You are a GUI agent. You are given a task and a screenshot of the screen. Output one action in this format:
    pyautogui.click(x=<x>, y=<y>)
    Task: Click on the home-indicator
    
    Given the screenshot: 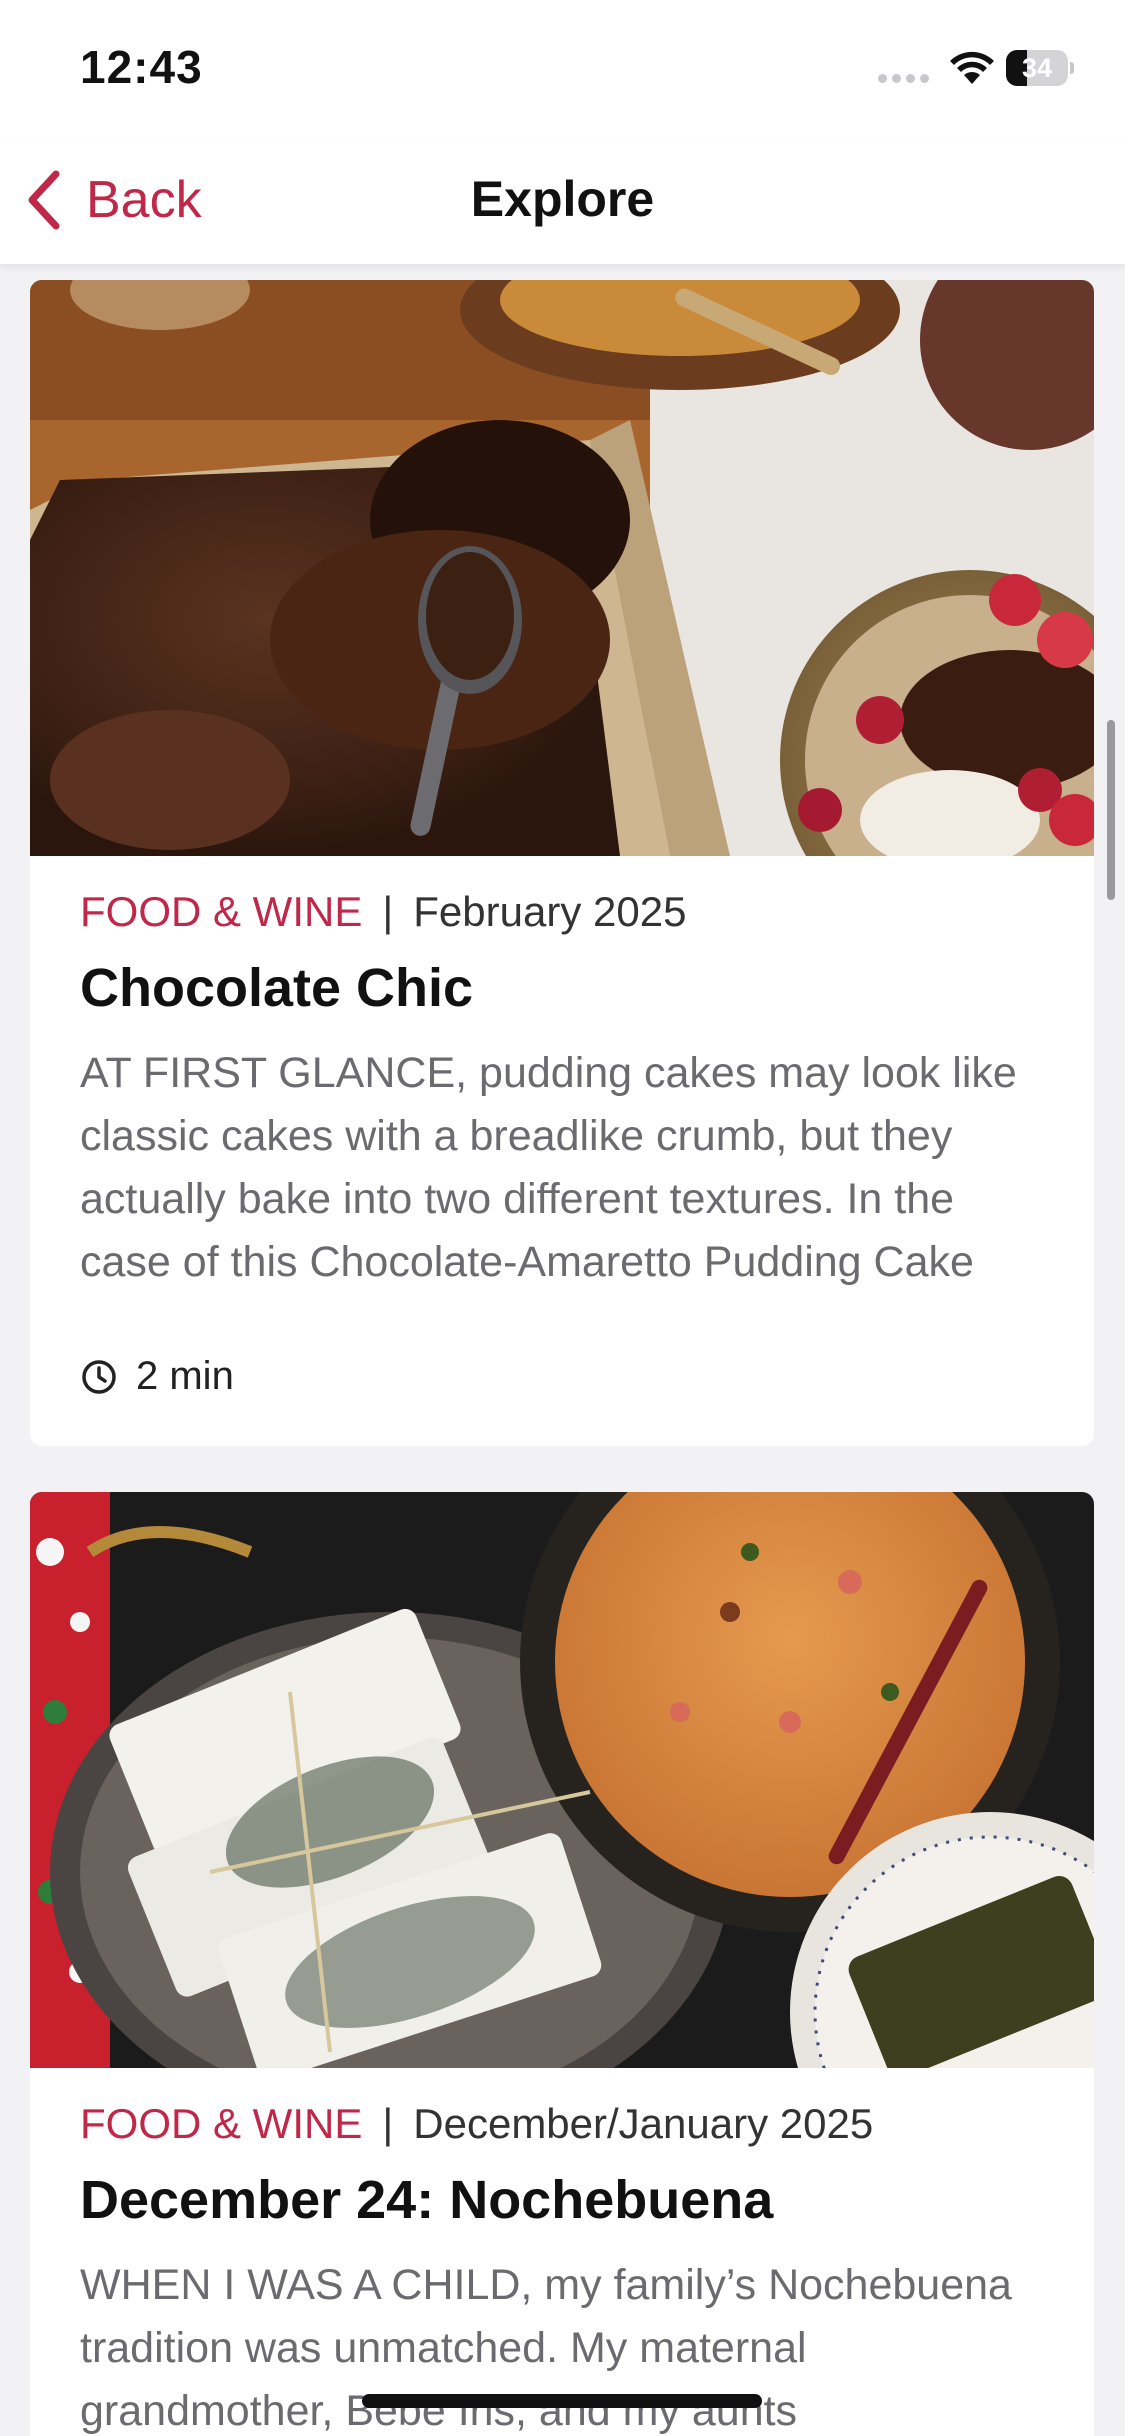 What is the action you would take?
    pyautogui.click(x=562, y=2401)
    